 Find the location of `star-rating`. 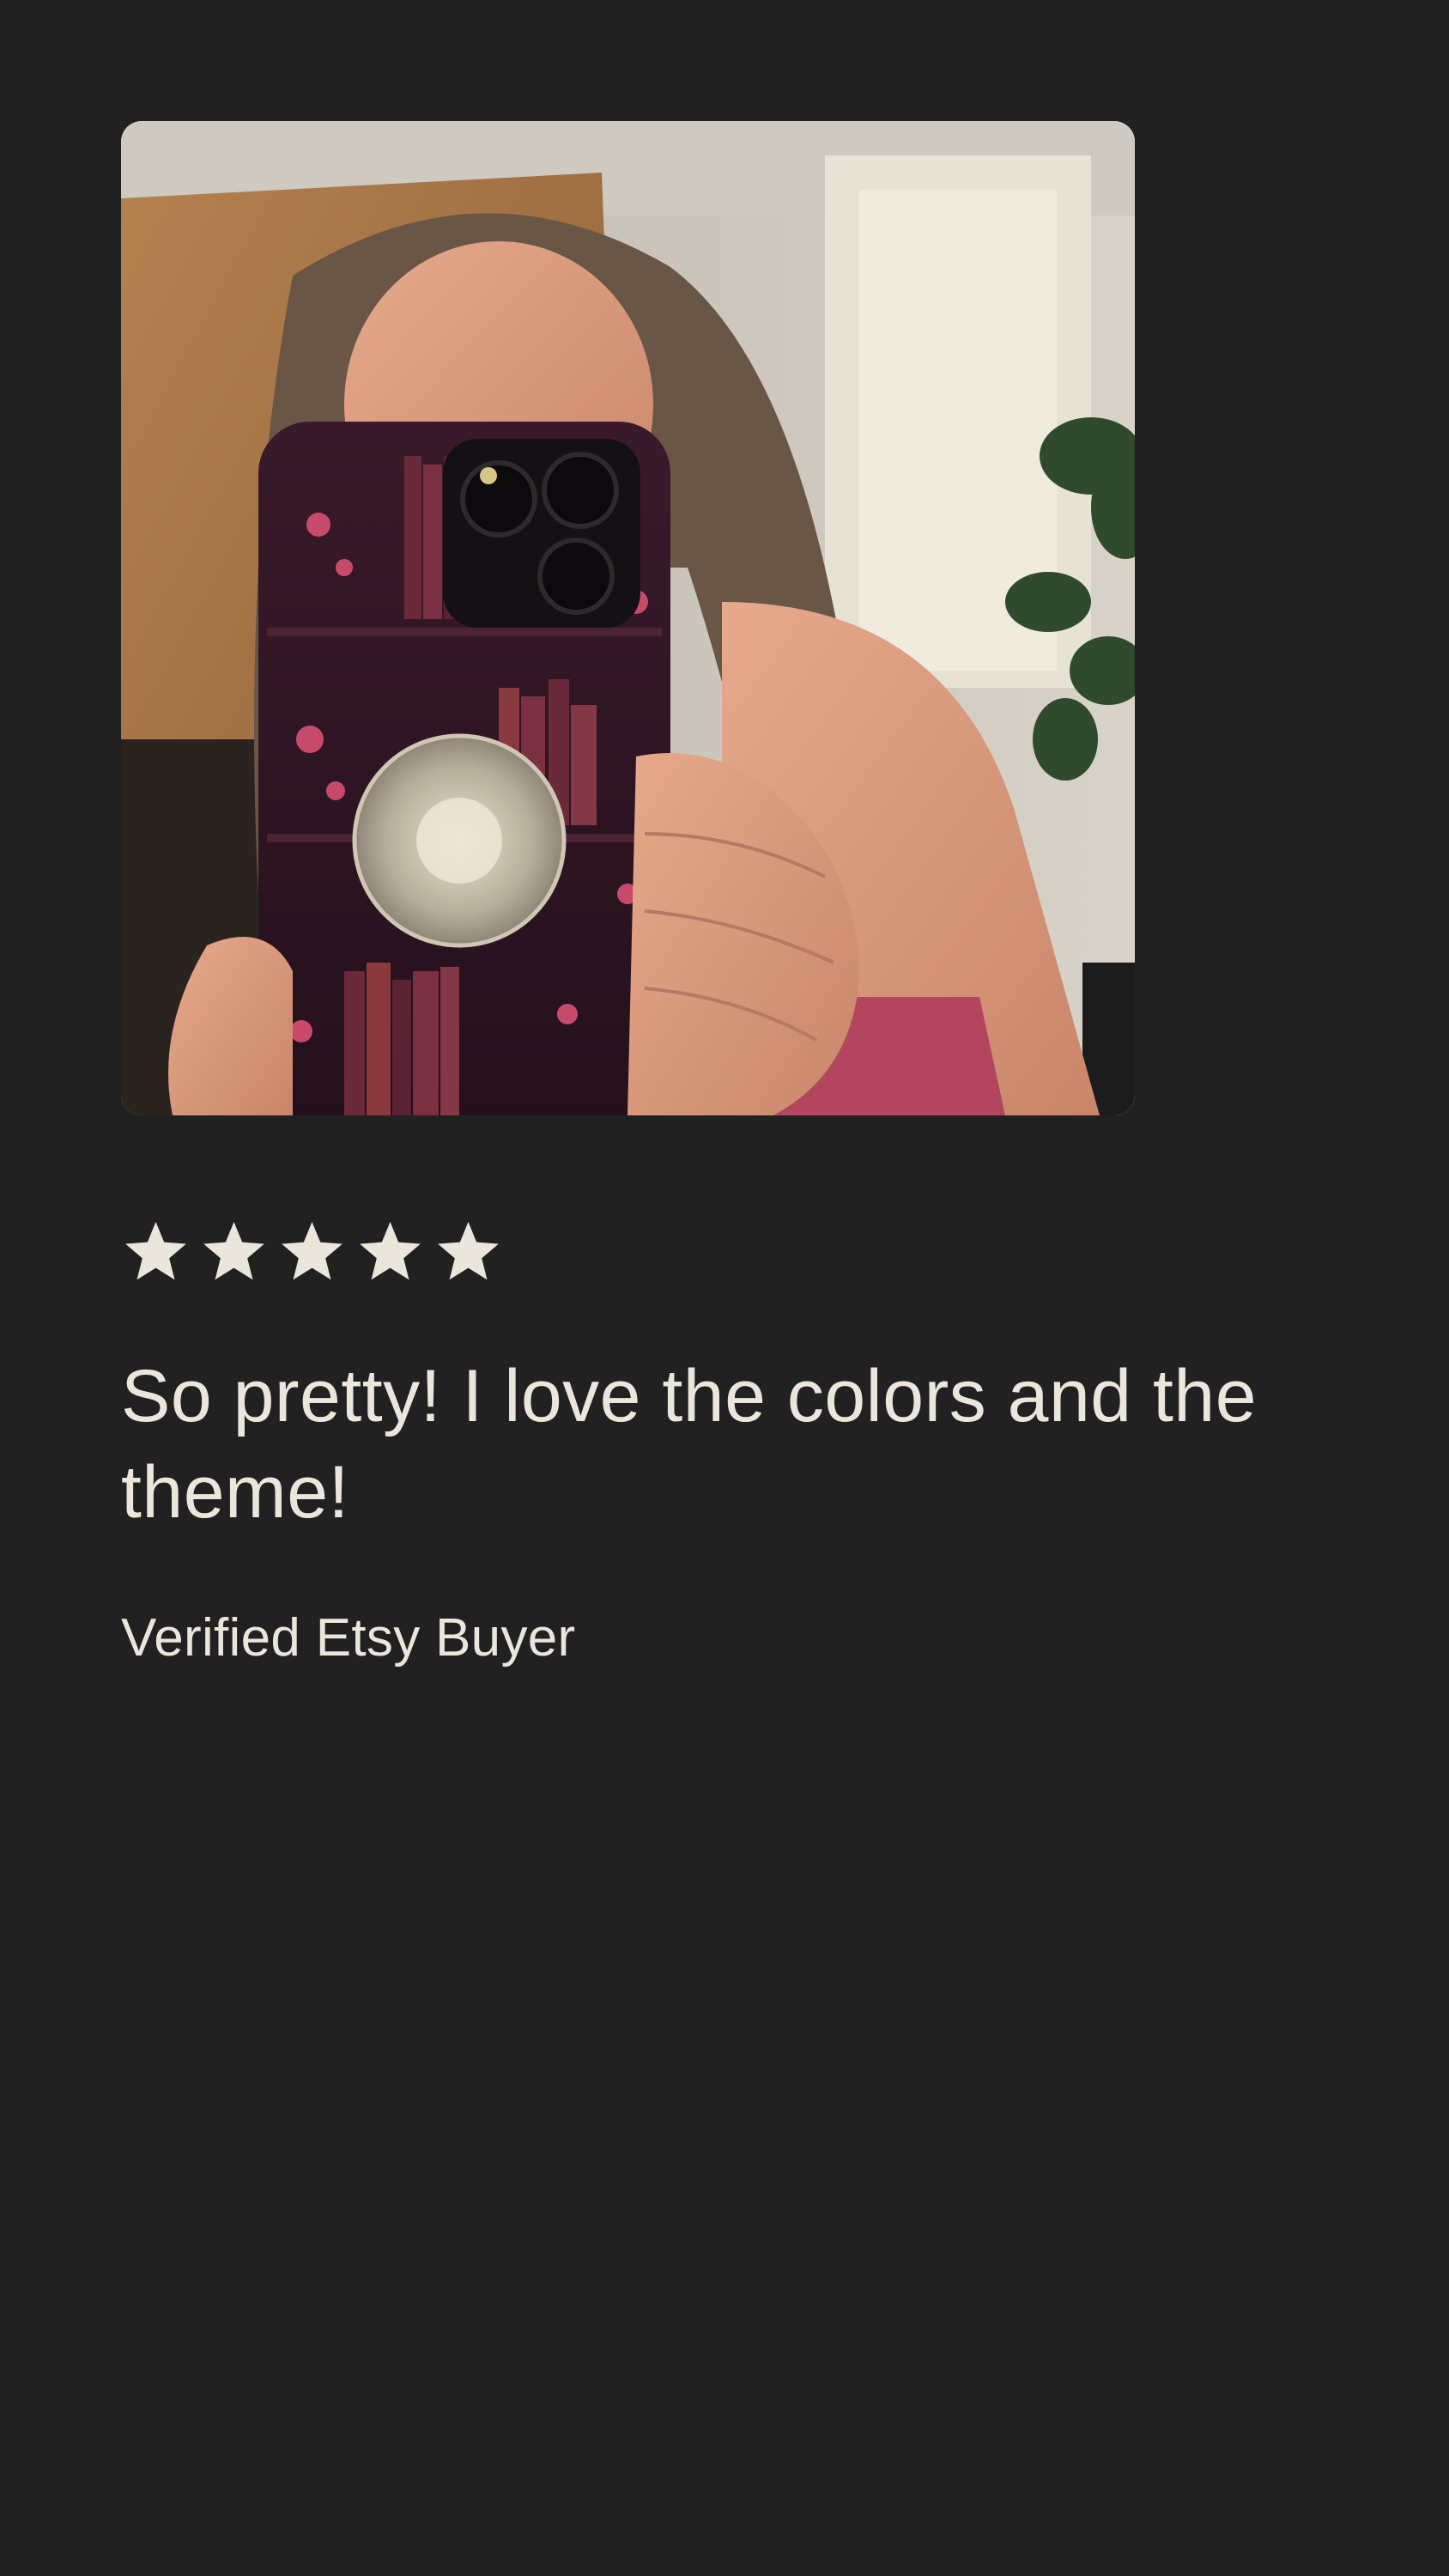

star-rating is located at coordinates (312, 1252).